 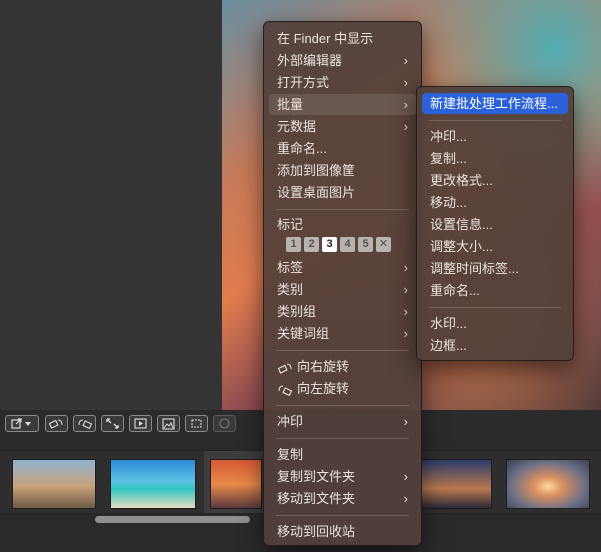 What do you see at coordinates (456, 484) in the screenshot?
I see `thumbnail-city` at bounding box center [456, 484].